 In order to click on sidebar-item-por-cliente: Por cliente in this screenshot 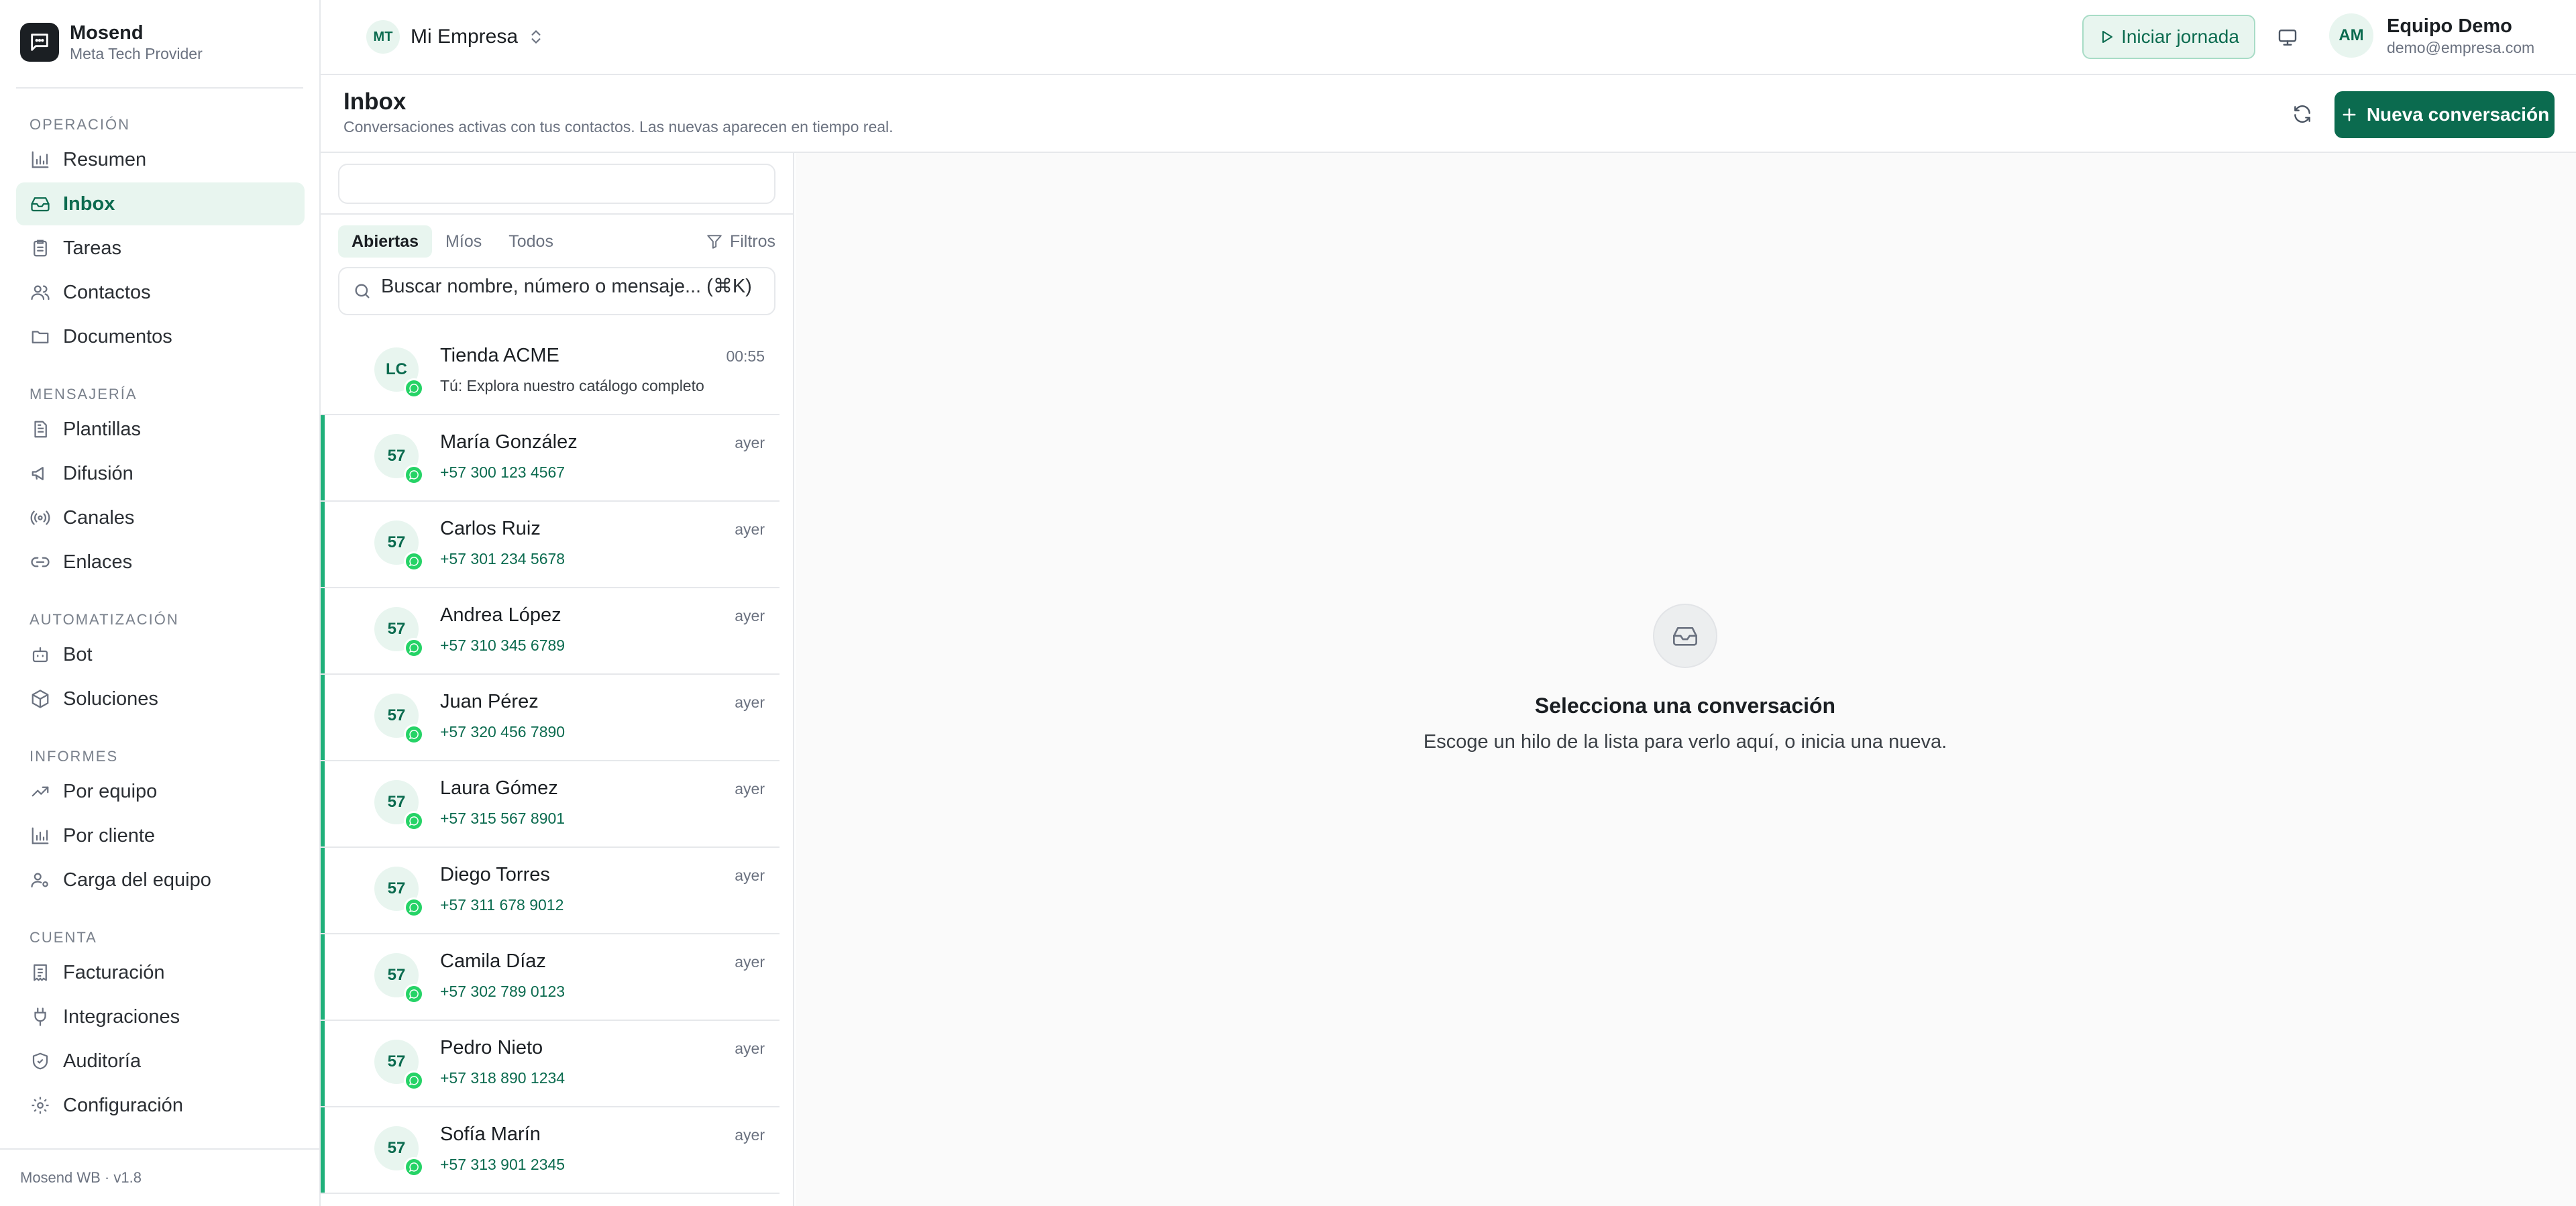, I will do `click(160, 835)`.